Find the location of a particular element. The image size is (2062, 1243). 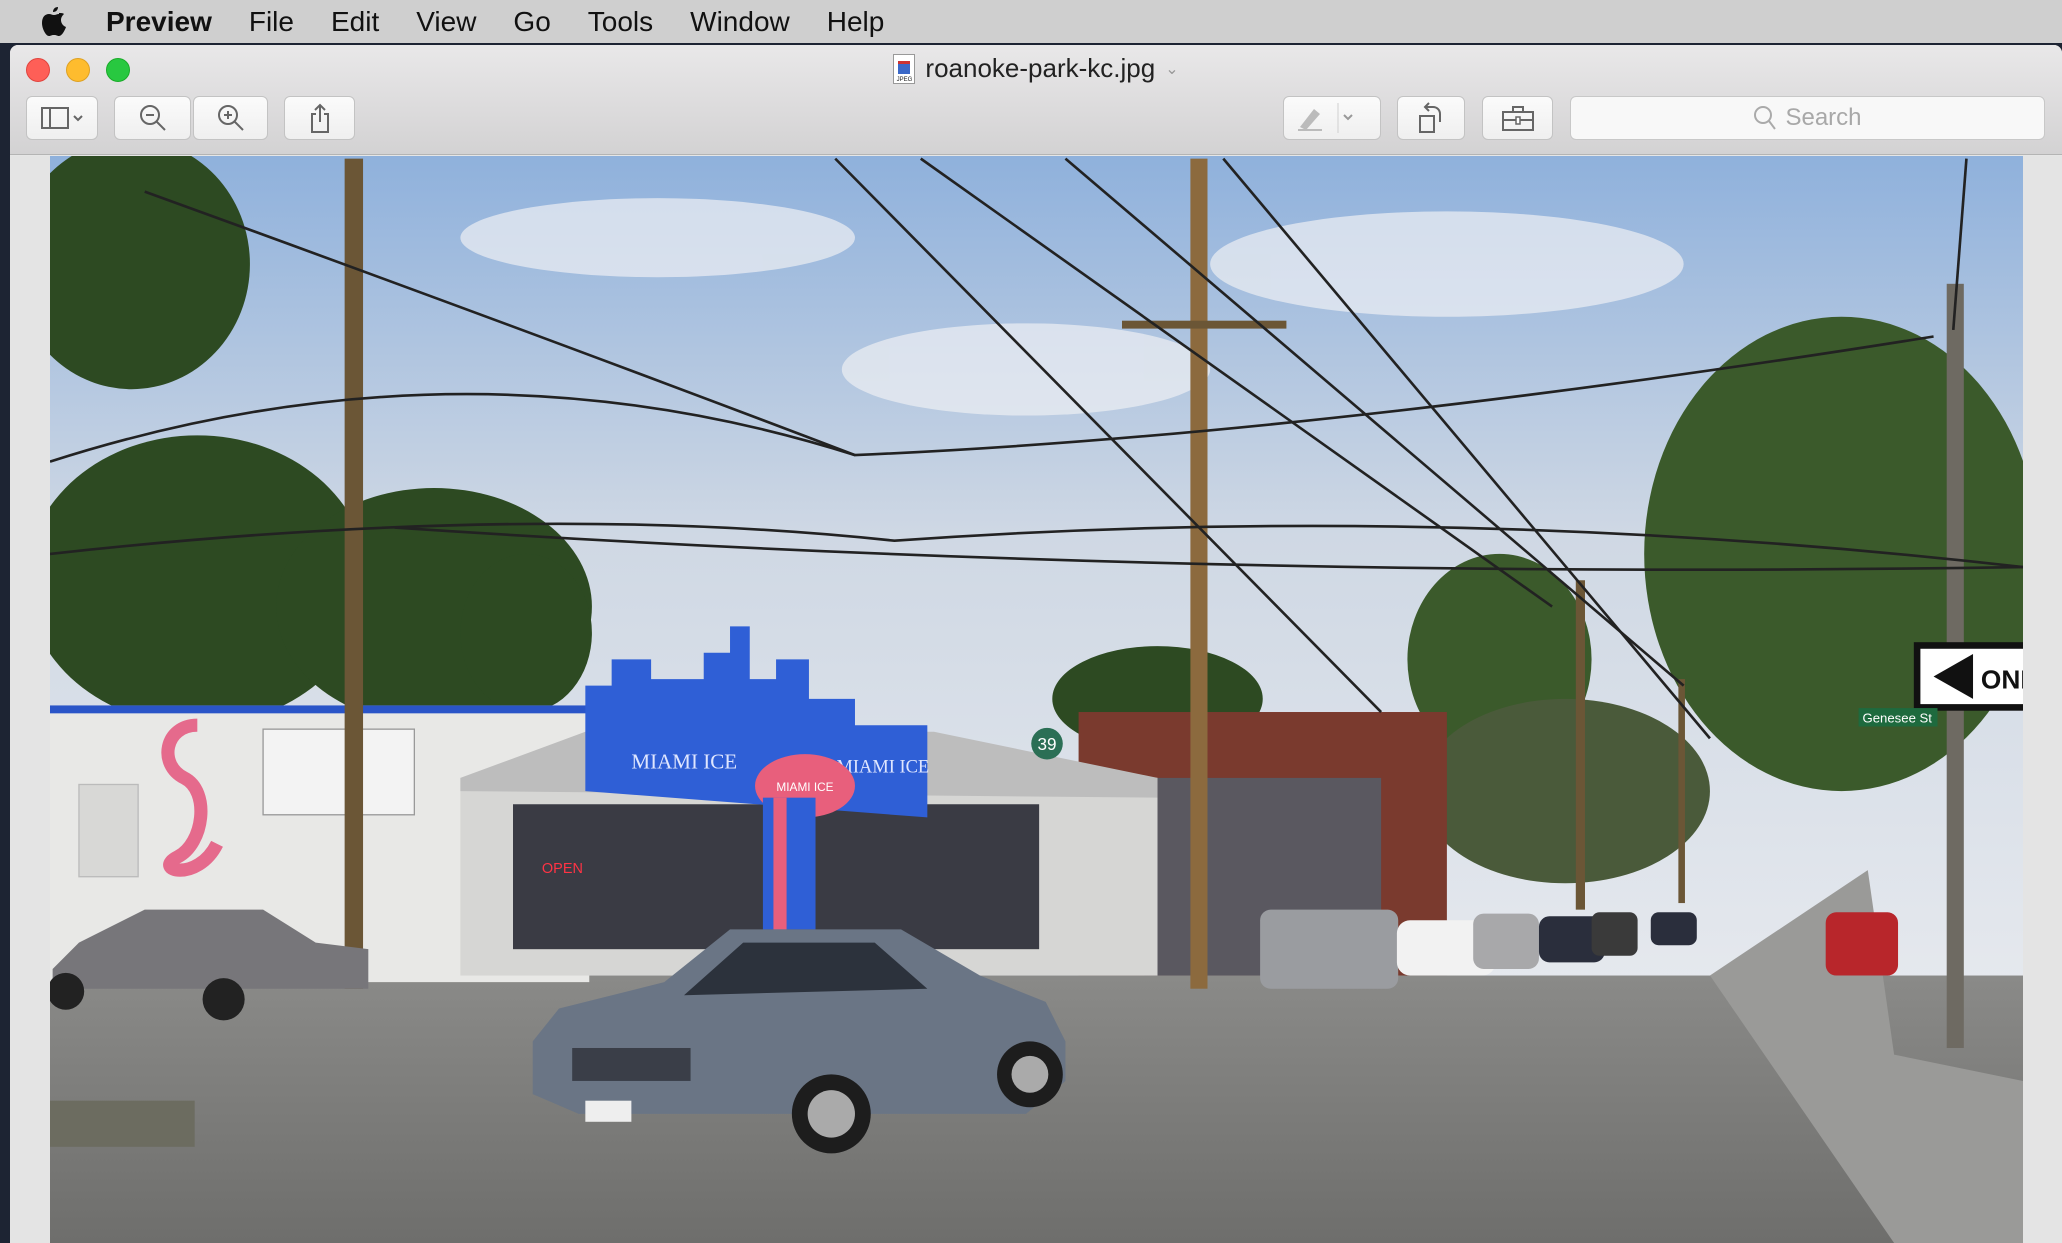

menu-file: File is located at coordinates (271, 22).